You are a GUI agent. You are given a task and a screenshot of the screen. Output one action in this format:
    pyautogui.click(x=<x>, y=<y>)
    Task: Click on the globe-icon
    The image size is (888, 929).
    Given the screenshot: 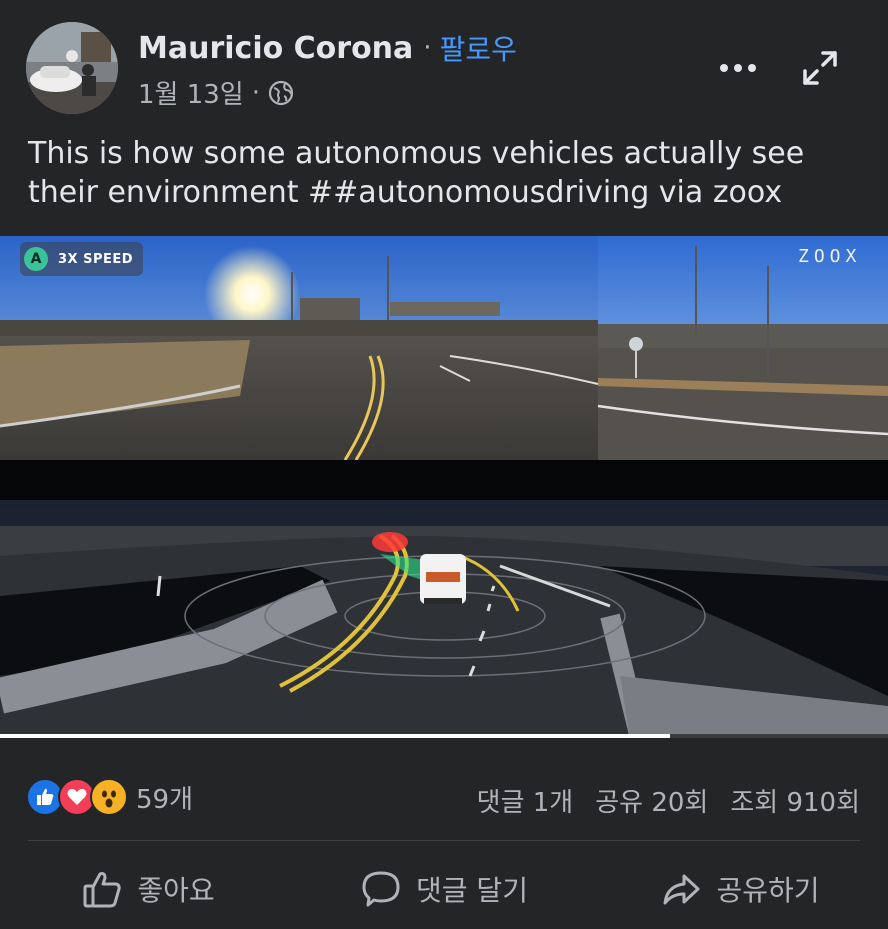 What is the action you would take?
    pyautogui.click(x=281, y=93)
    